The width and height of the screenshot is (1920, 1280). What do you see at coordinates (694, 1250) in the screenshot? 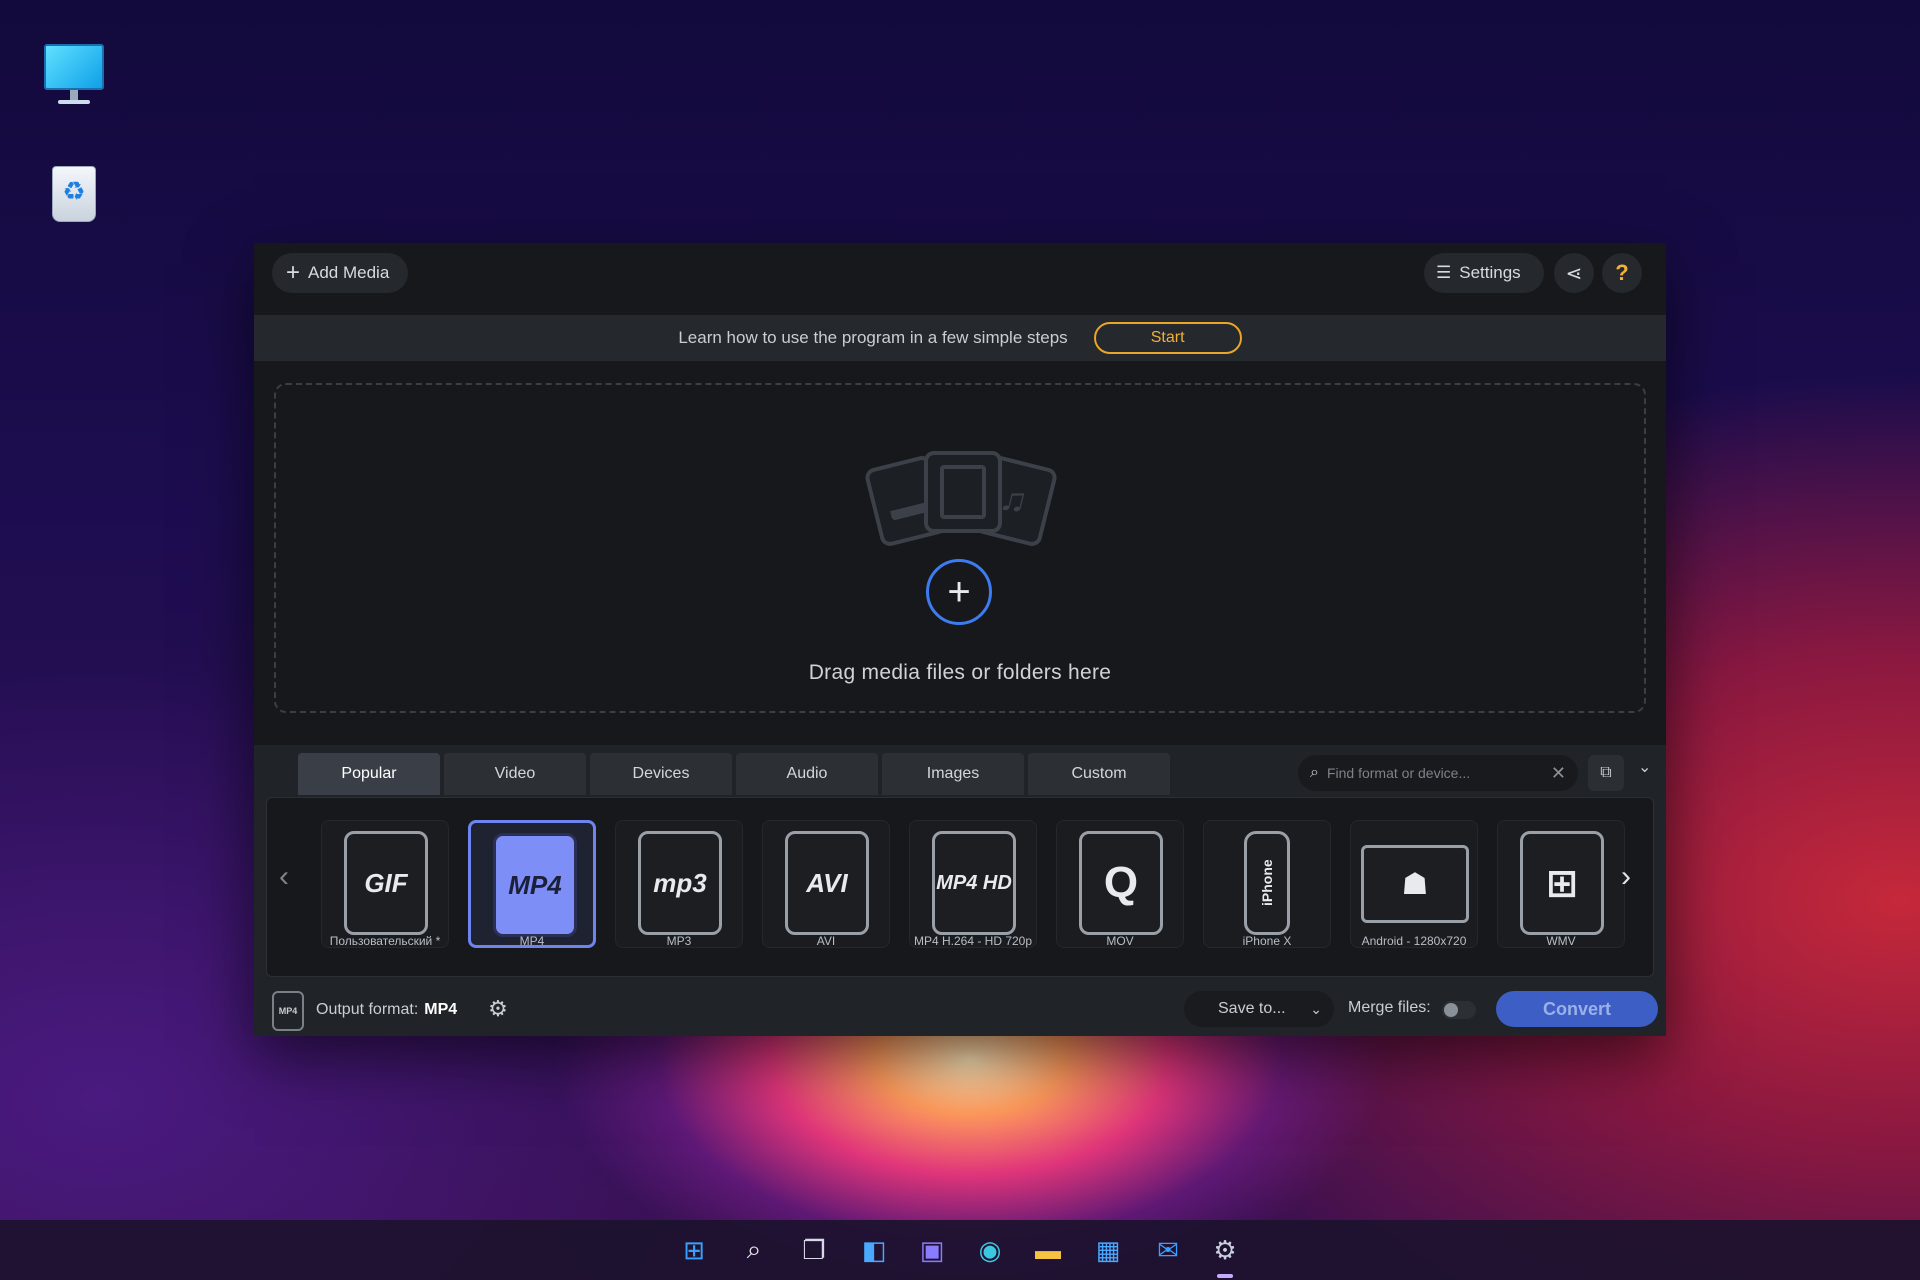
I see `start-windows-icon: ⊞` at bounding box center [694, 1250].